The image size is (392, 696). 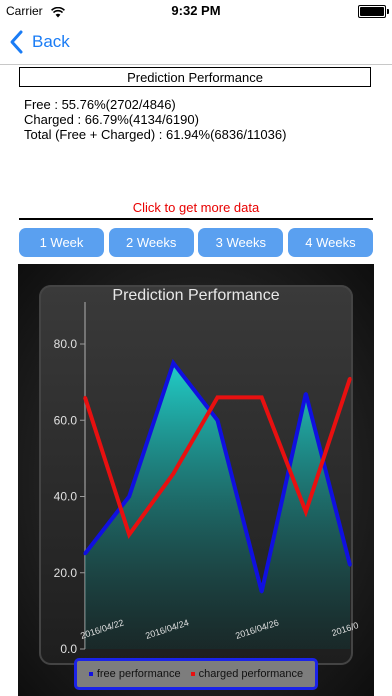 What do you see at coordinates (66, 420) in the screenshot?
I see `y-tick-label: 60.0` at bounding box center [66, 420].